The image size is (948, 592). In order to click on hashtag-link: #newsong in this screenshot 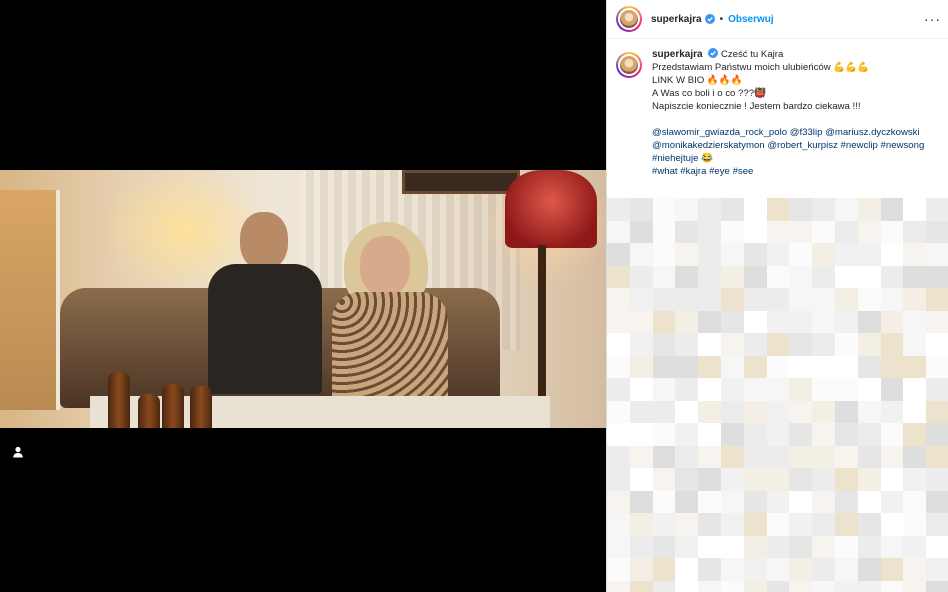, I will do `click(903, 145)`.